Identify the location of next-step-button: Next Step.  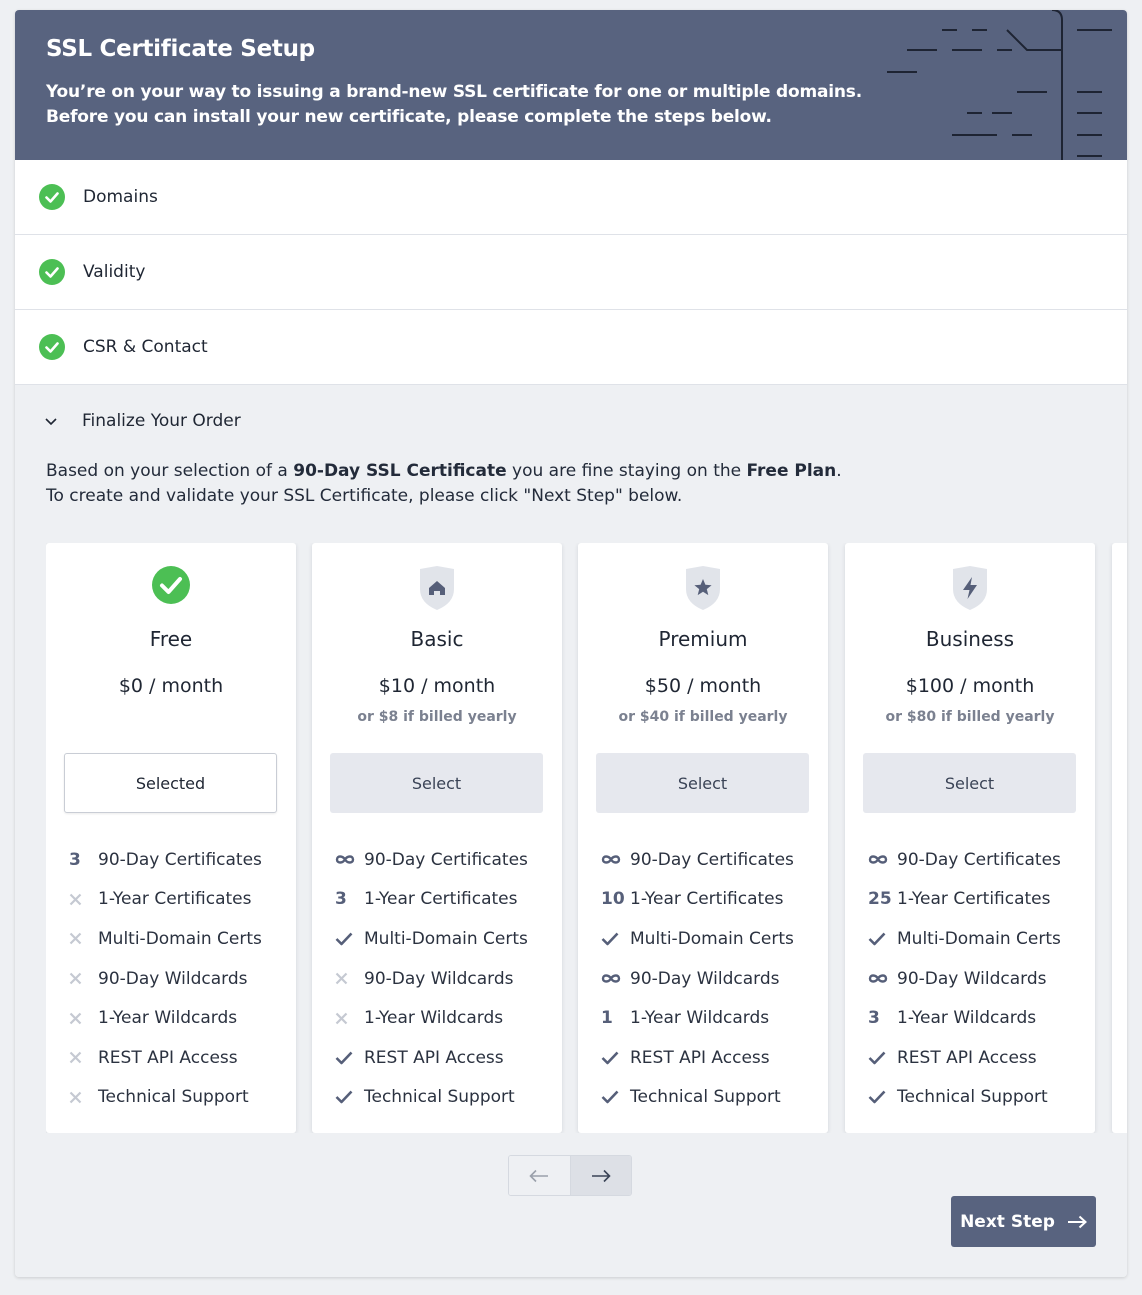
(1023, 1221).